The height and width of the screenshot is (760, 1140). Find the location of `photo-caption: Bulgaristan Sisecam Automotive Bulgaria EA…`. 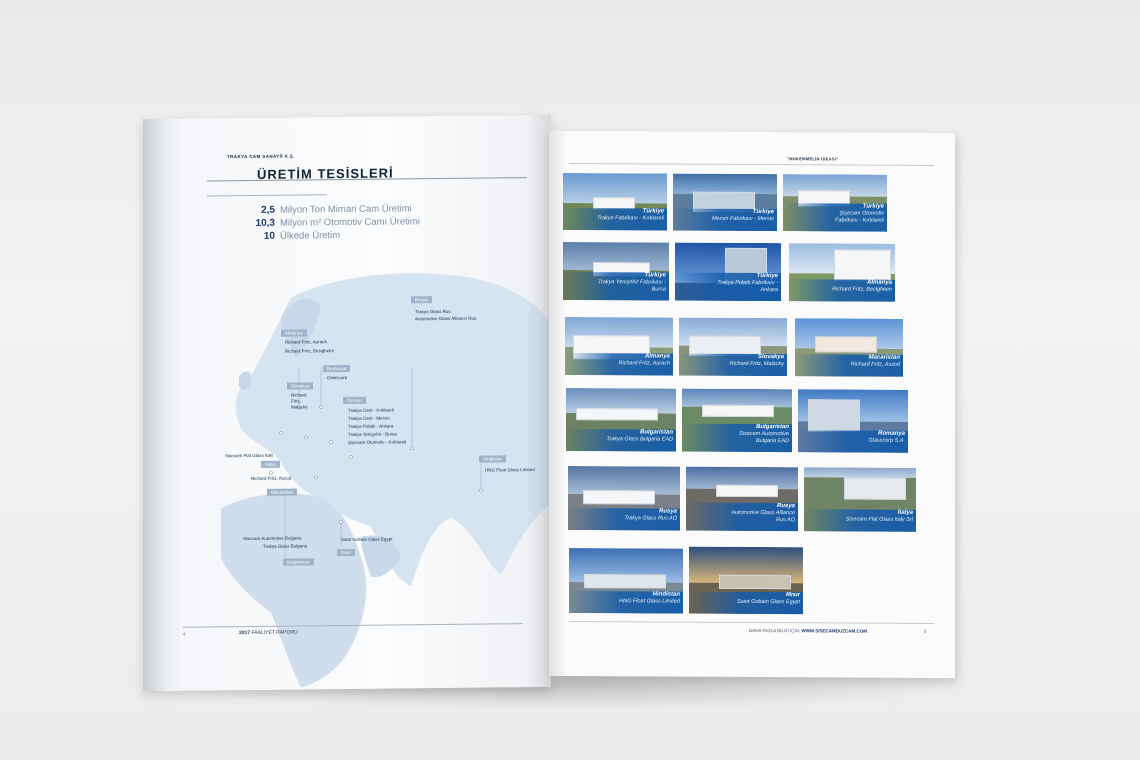

photo-caption: Bulgaristan Sisecam Automotive Bulgaria EA… is located at coordinates (737, 438).